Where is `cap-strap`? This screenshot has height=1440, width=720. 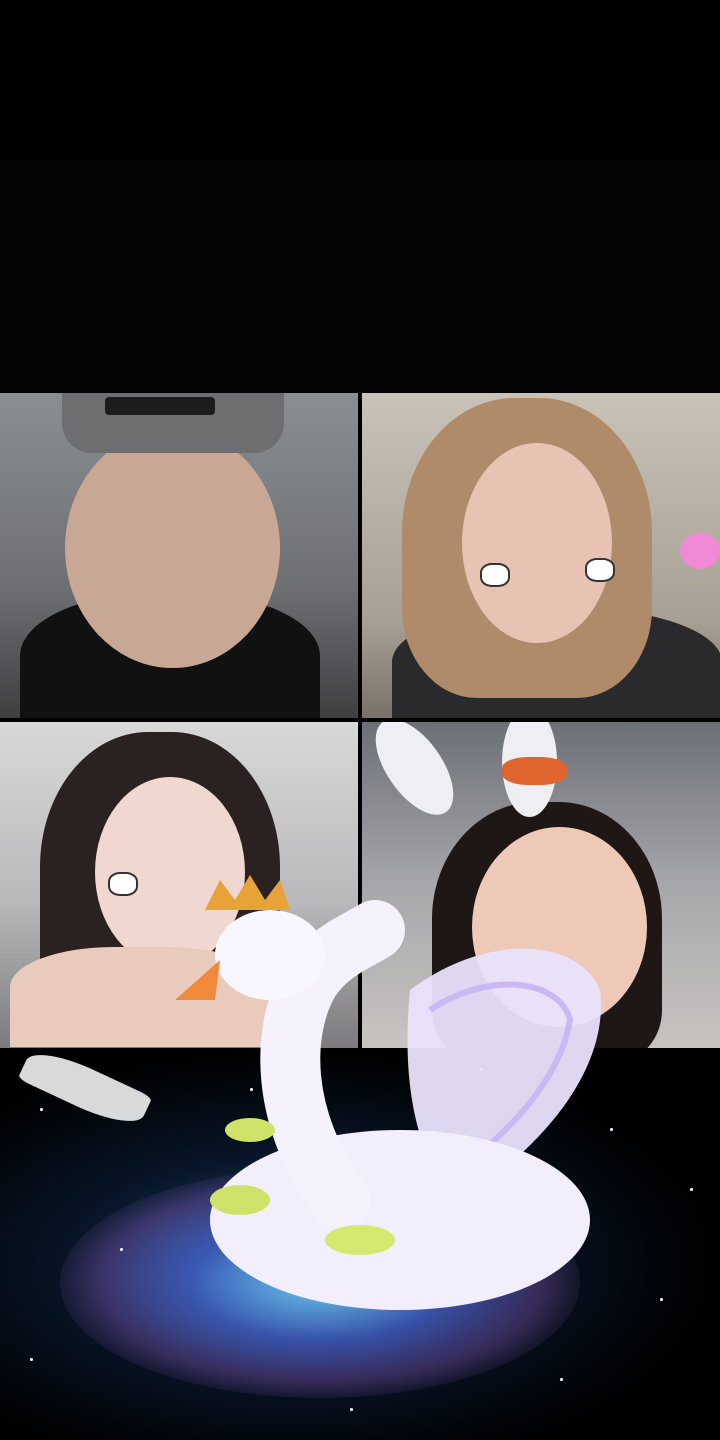 cap-strap is located at coordinates (160, 406).